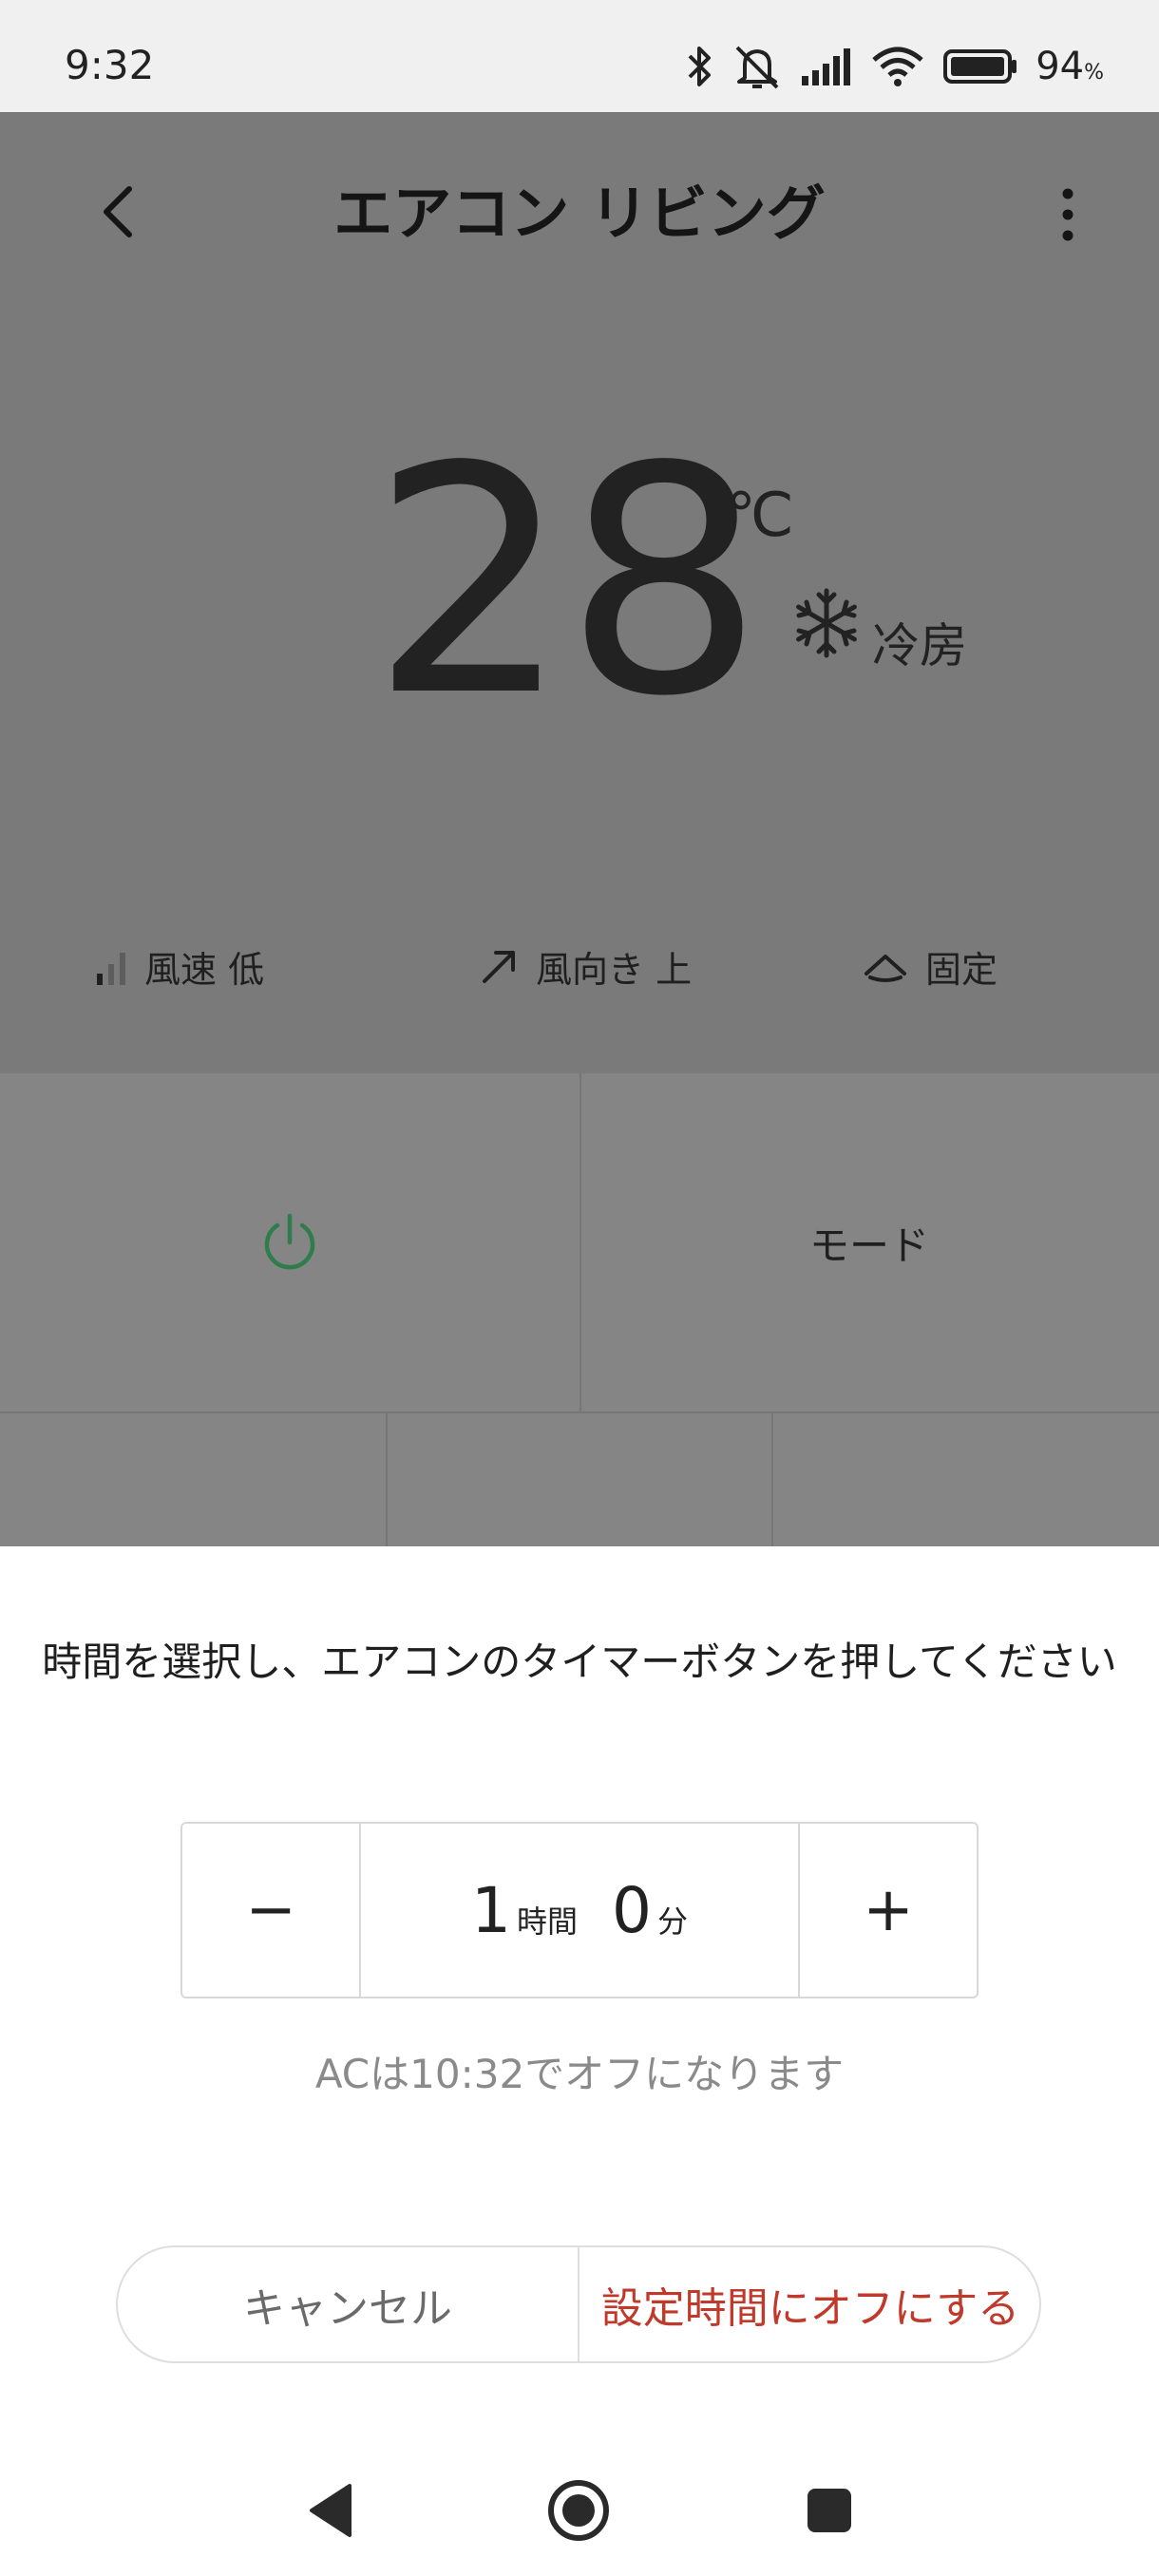 The height and width of the screenshot is (2576, 1159). I want to click on bluetooth-icon, so click(700, 66).